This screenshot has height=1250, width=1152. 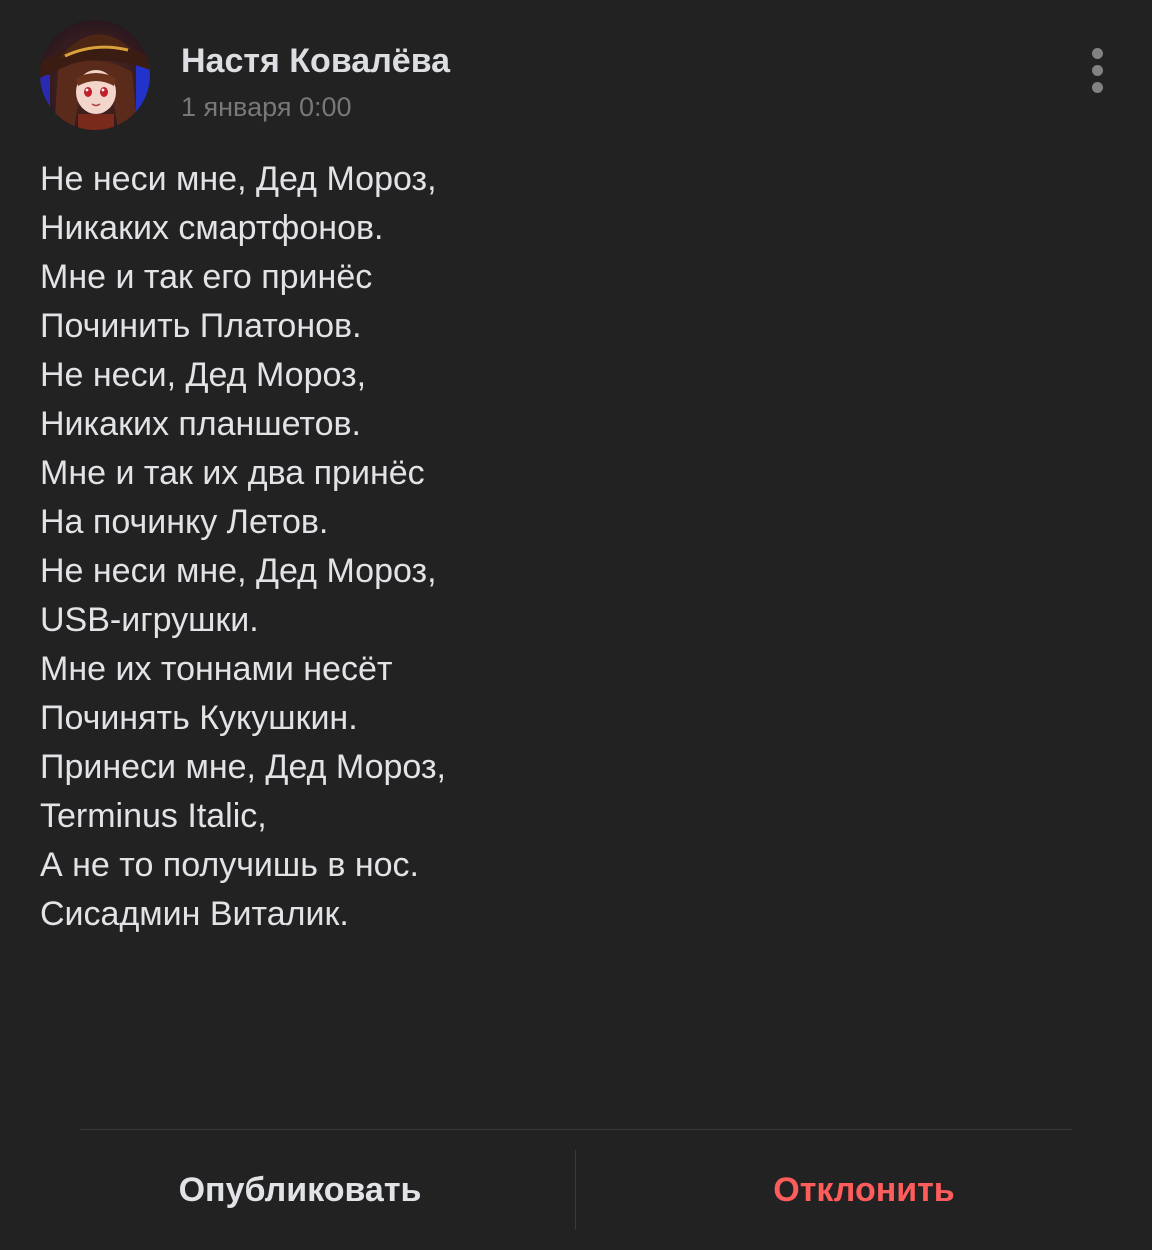 I want to click on avatar, so click(x=95, y=75).